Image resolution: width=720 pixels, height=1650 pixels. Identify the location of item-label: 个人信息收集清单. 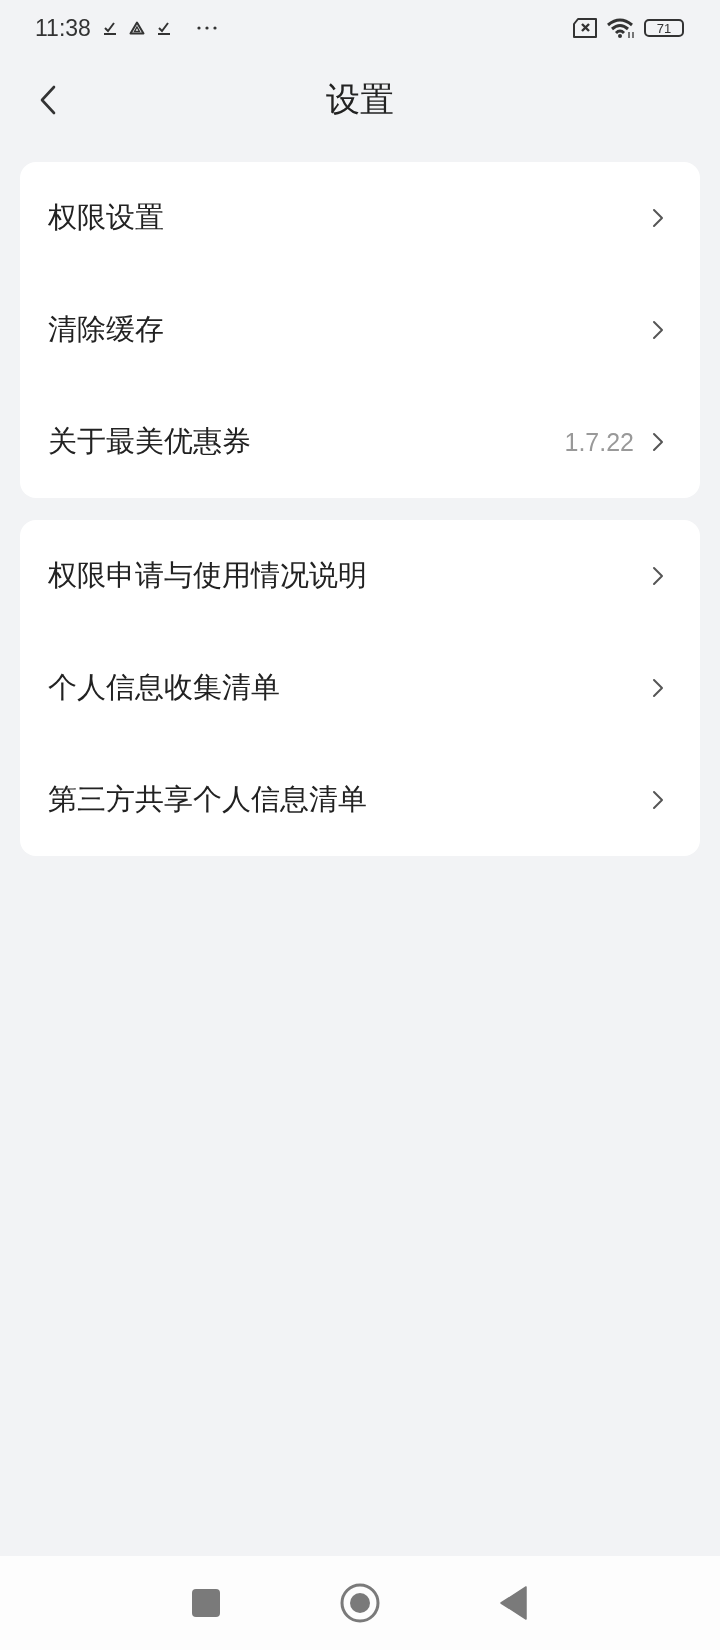
(164, 687).